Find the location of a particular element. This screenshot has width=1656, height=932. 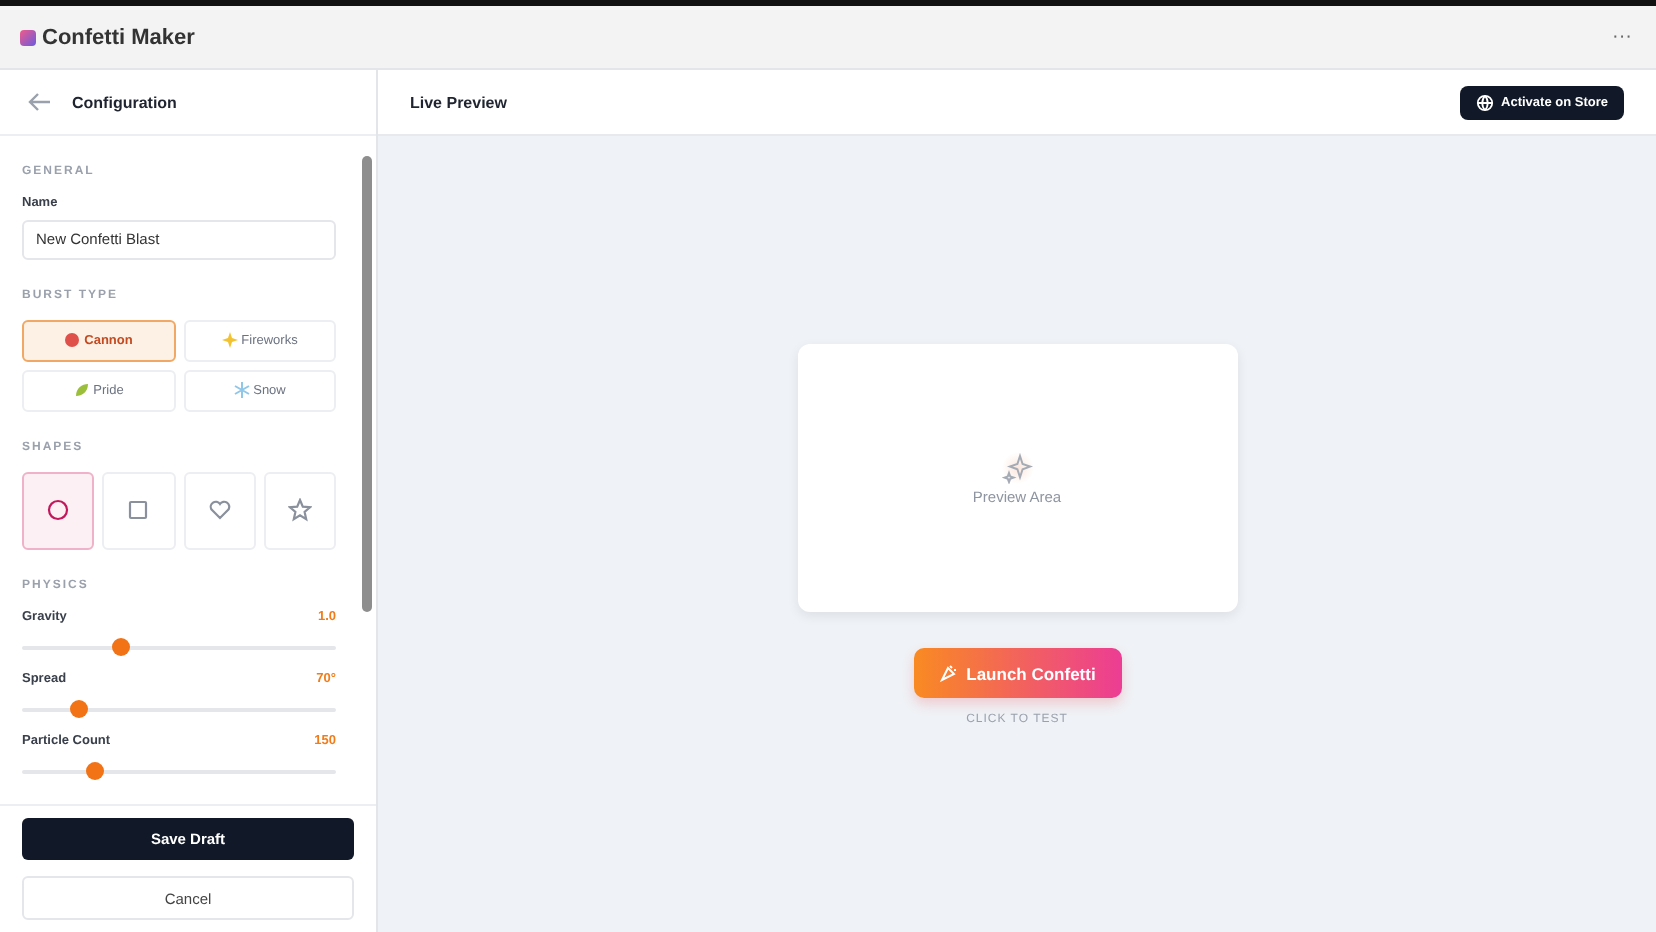

party-popper-icon is located at coordinates (948, 673).